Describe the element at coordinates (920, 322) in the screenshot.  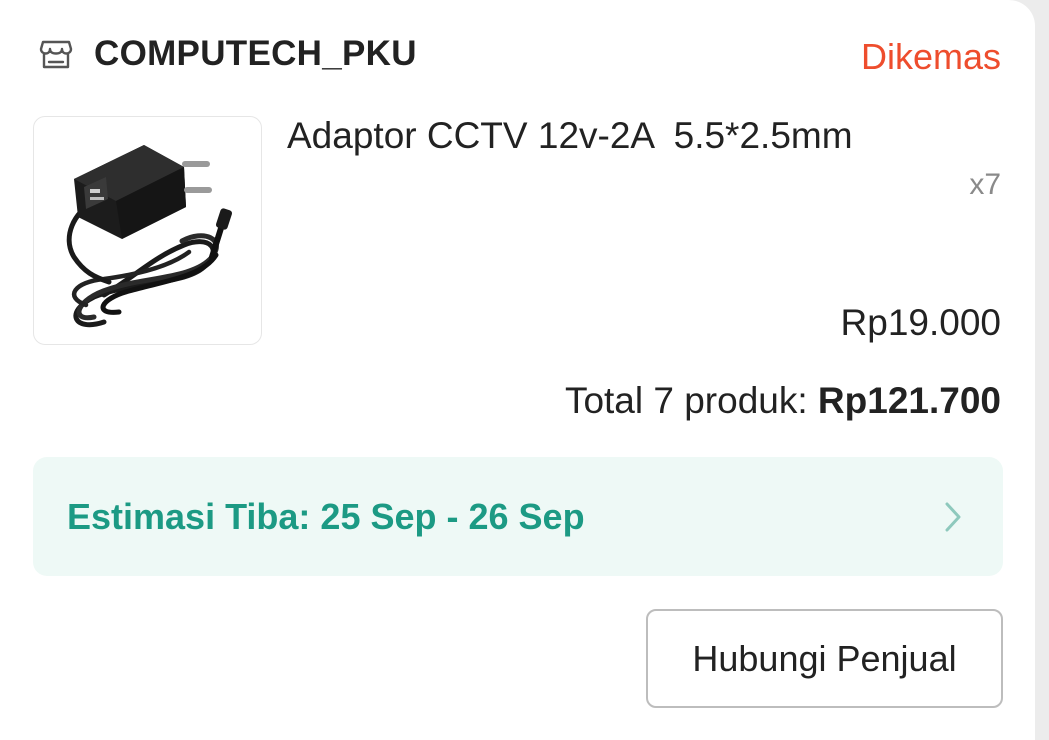
I see `product-price: Rp19.000` at that location.